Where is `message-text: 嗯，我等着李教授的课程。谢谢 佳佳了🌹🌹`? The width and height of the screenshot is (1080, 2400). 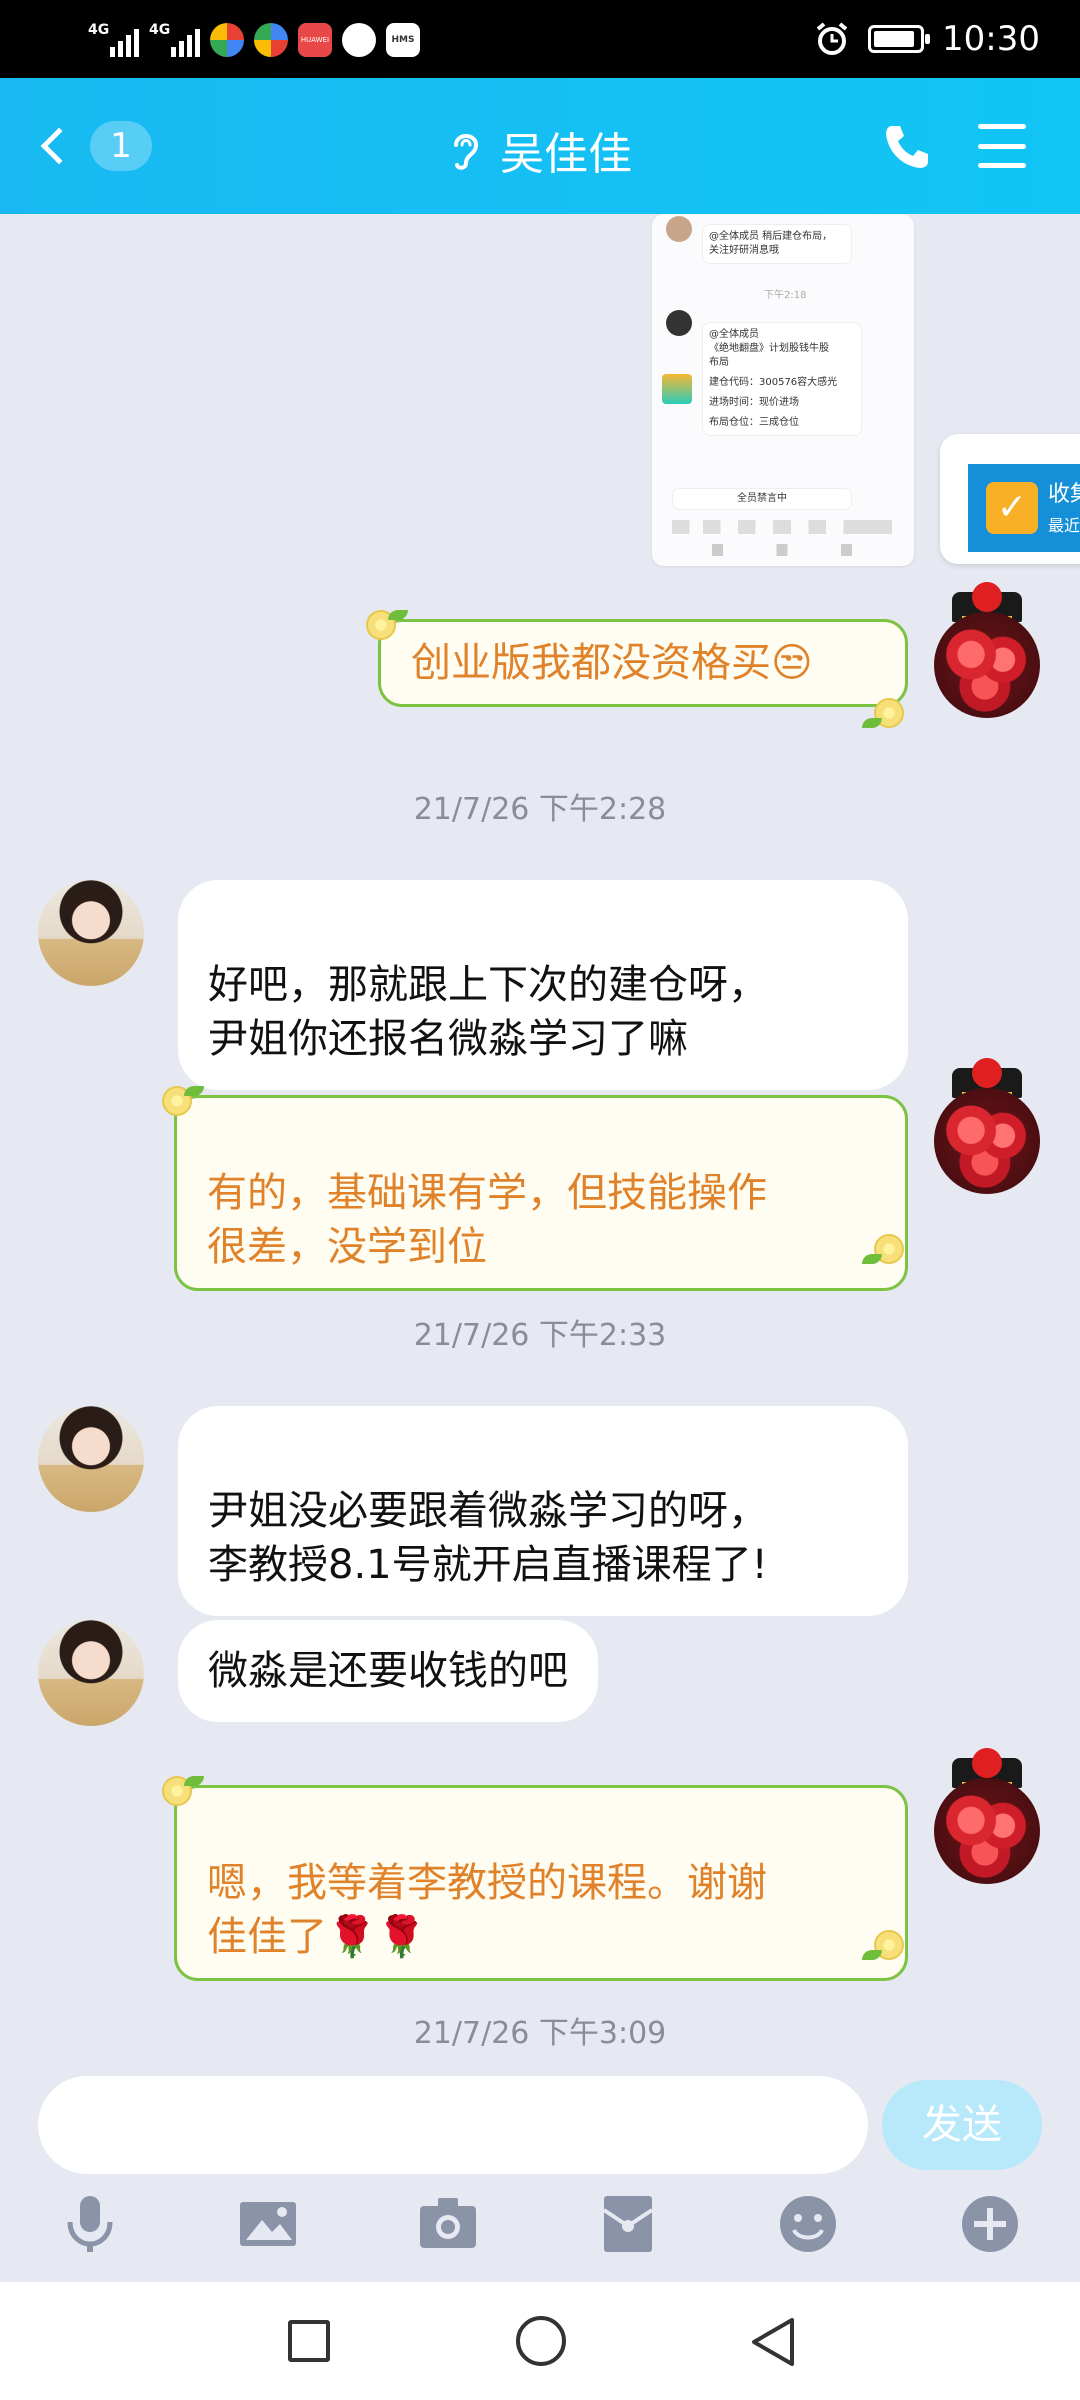
message-text: 嗯，我等着李教授的课程。谢谢 佳佳了🌹🌹 is located at coordinates (487, 1910).